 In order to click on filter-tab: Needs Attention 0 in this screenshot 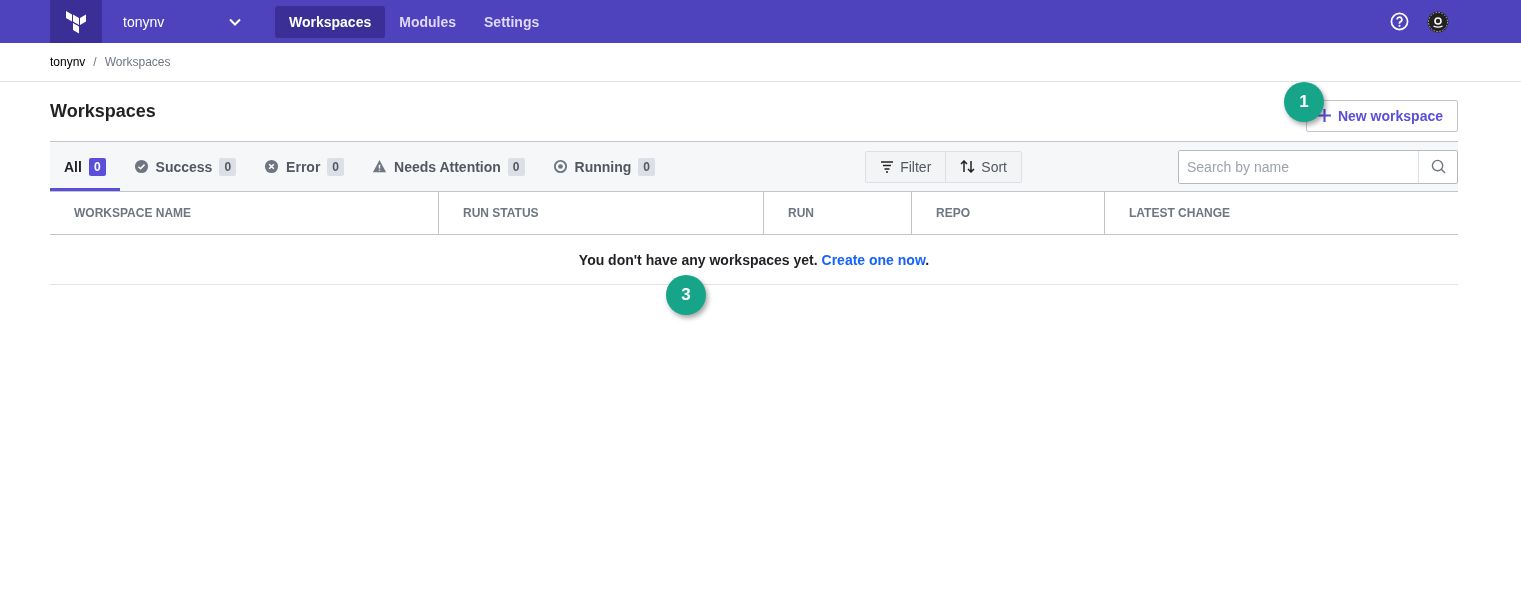, I will do `click(448, 166)`.